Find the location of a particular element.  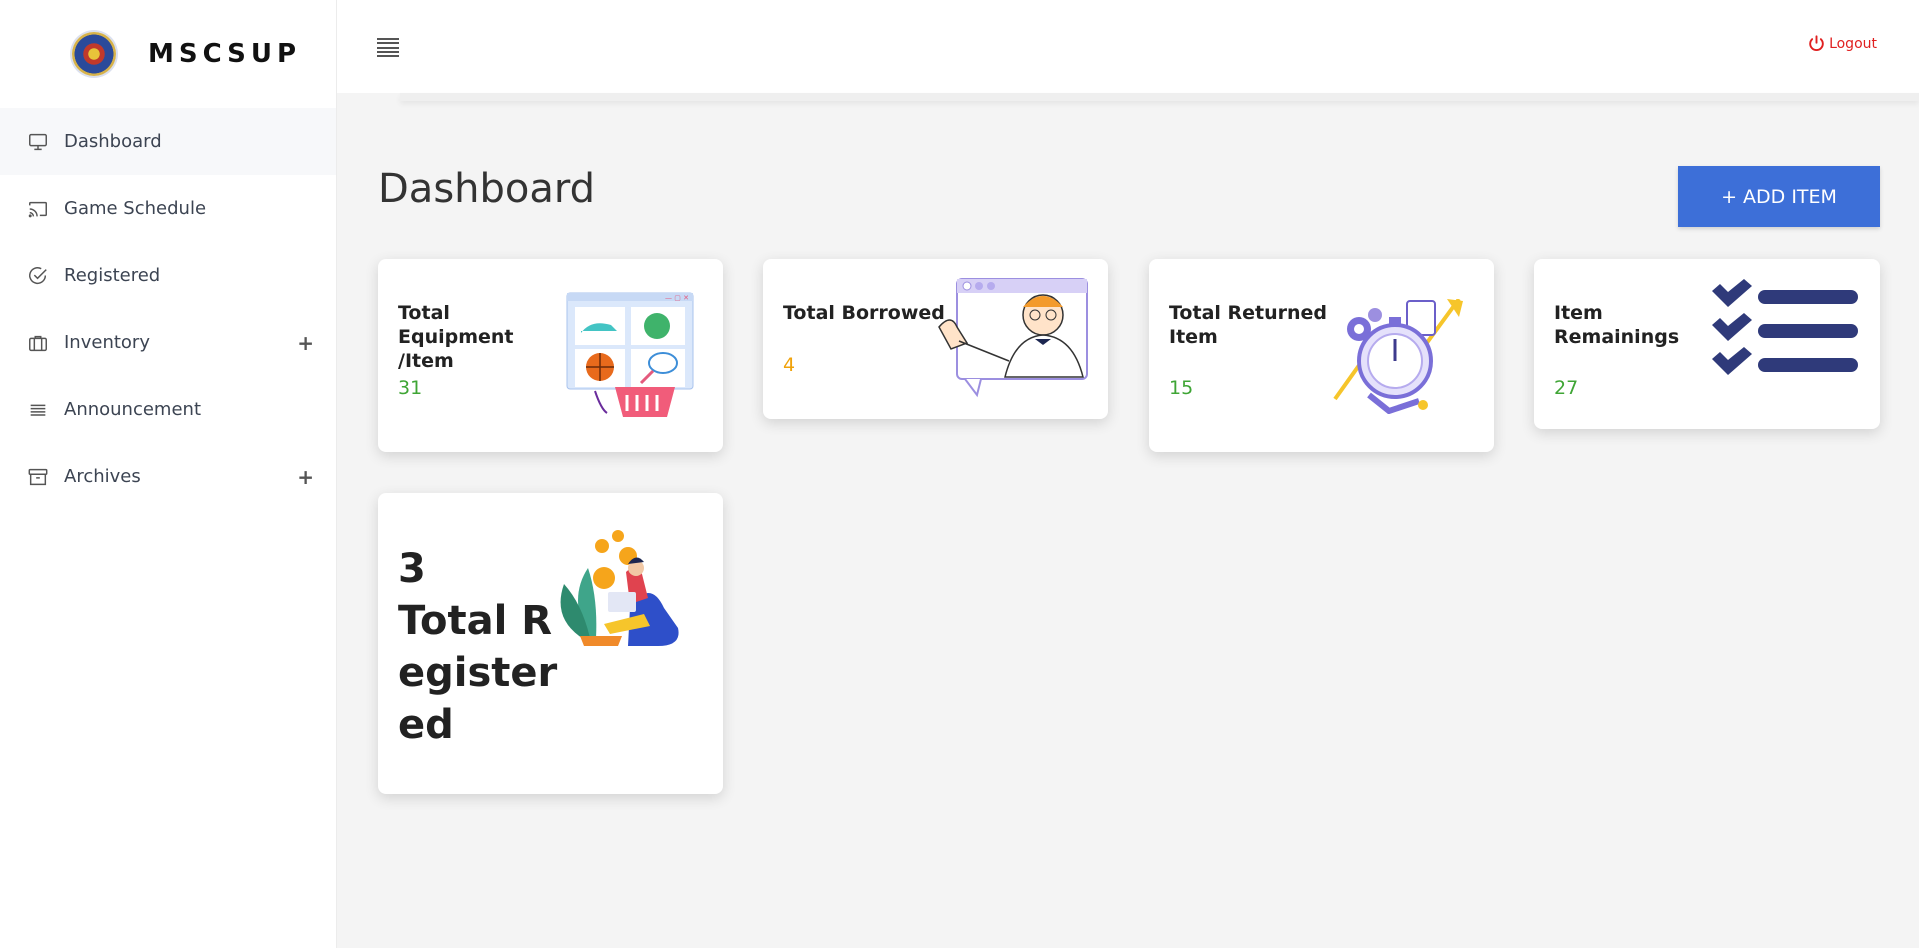

card-label: Total Registered is located at coordinates (478, 673).